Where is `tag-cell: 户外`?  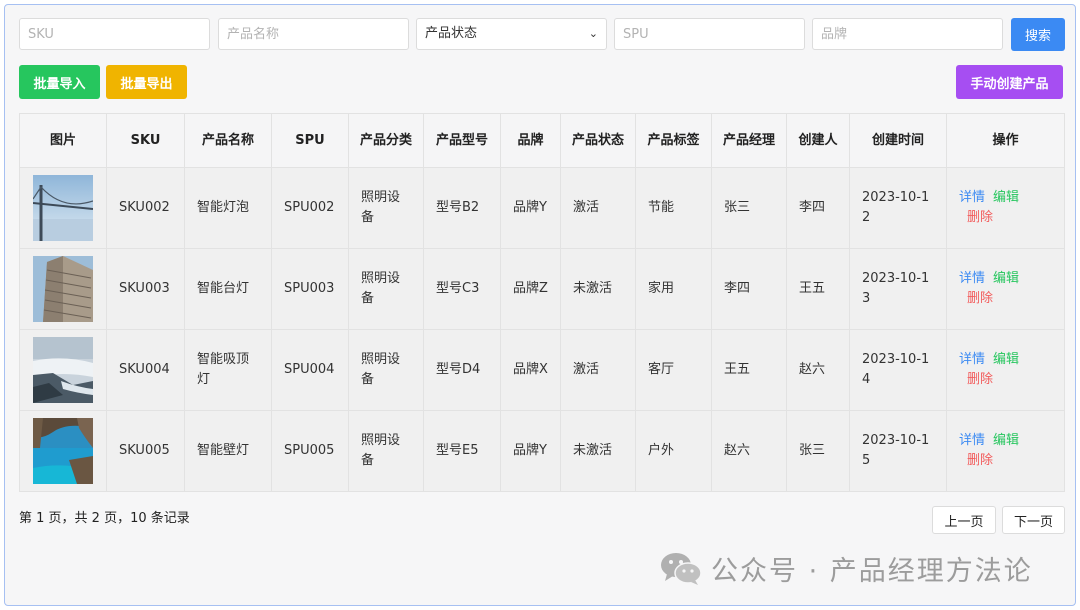
tag-cell: 户外 is located at coordinates (673, 451).